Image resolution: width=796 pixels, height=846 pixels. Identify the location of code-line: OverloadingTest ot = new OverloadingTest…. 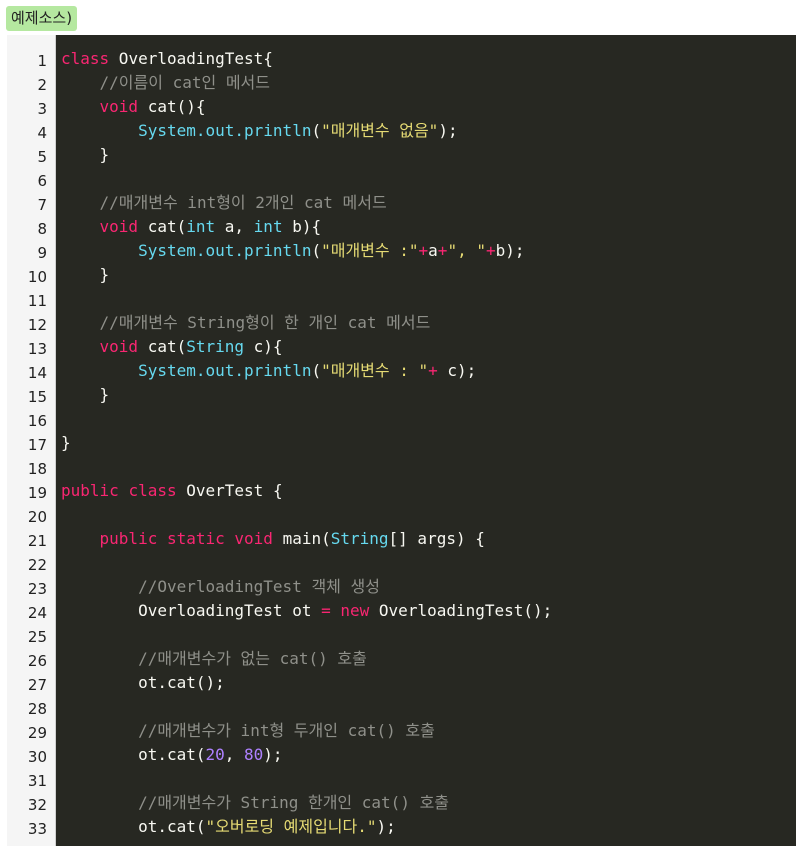
(306, 611).